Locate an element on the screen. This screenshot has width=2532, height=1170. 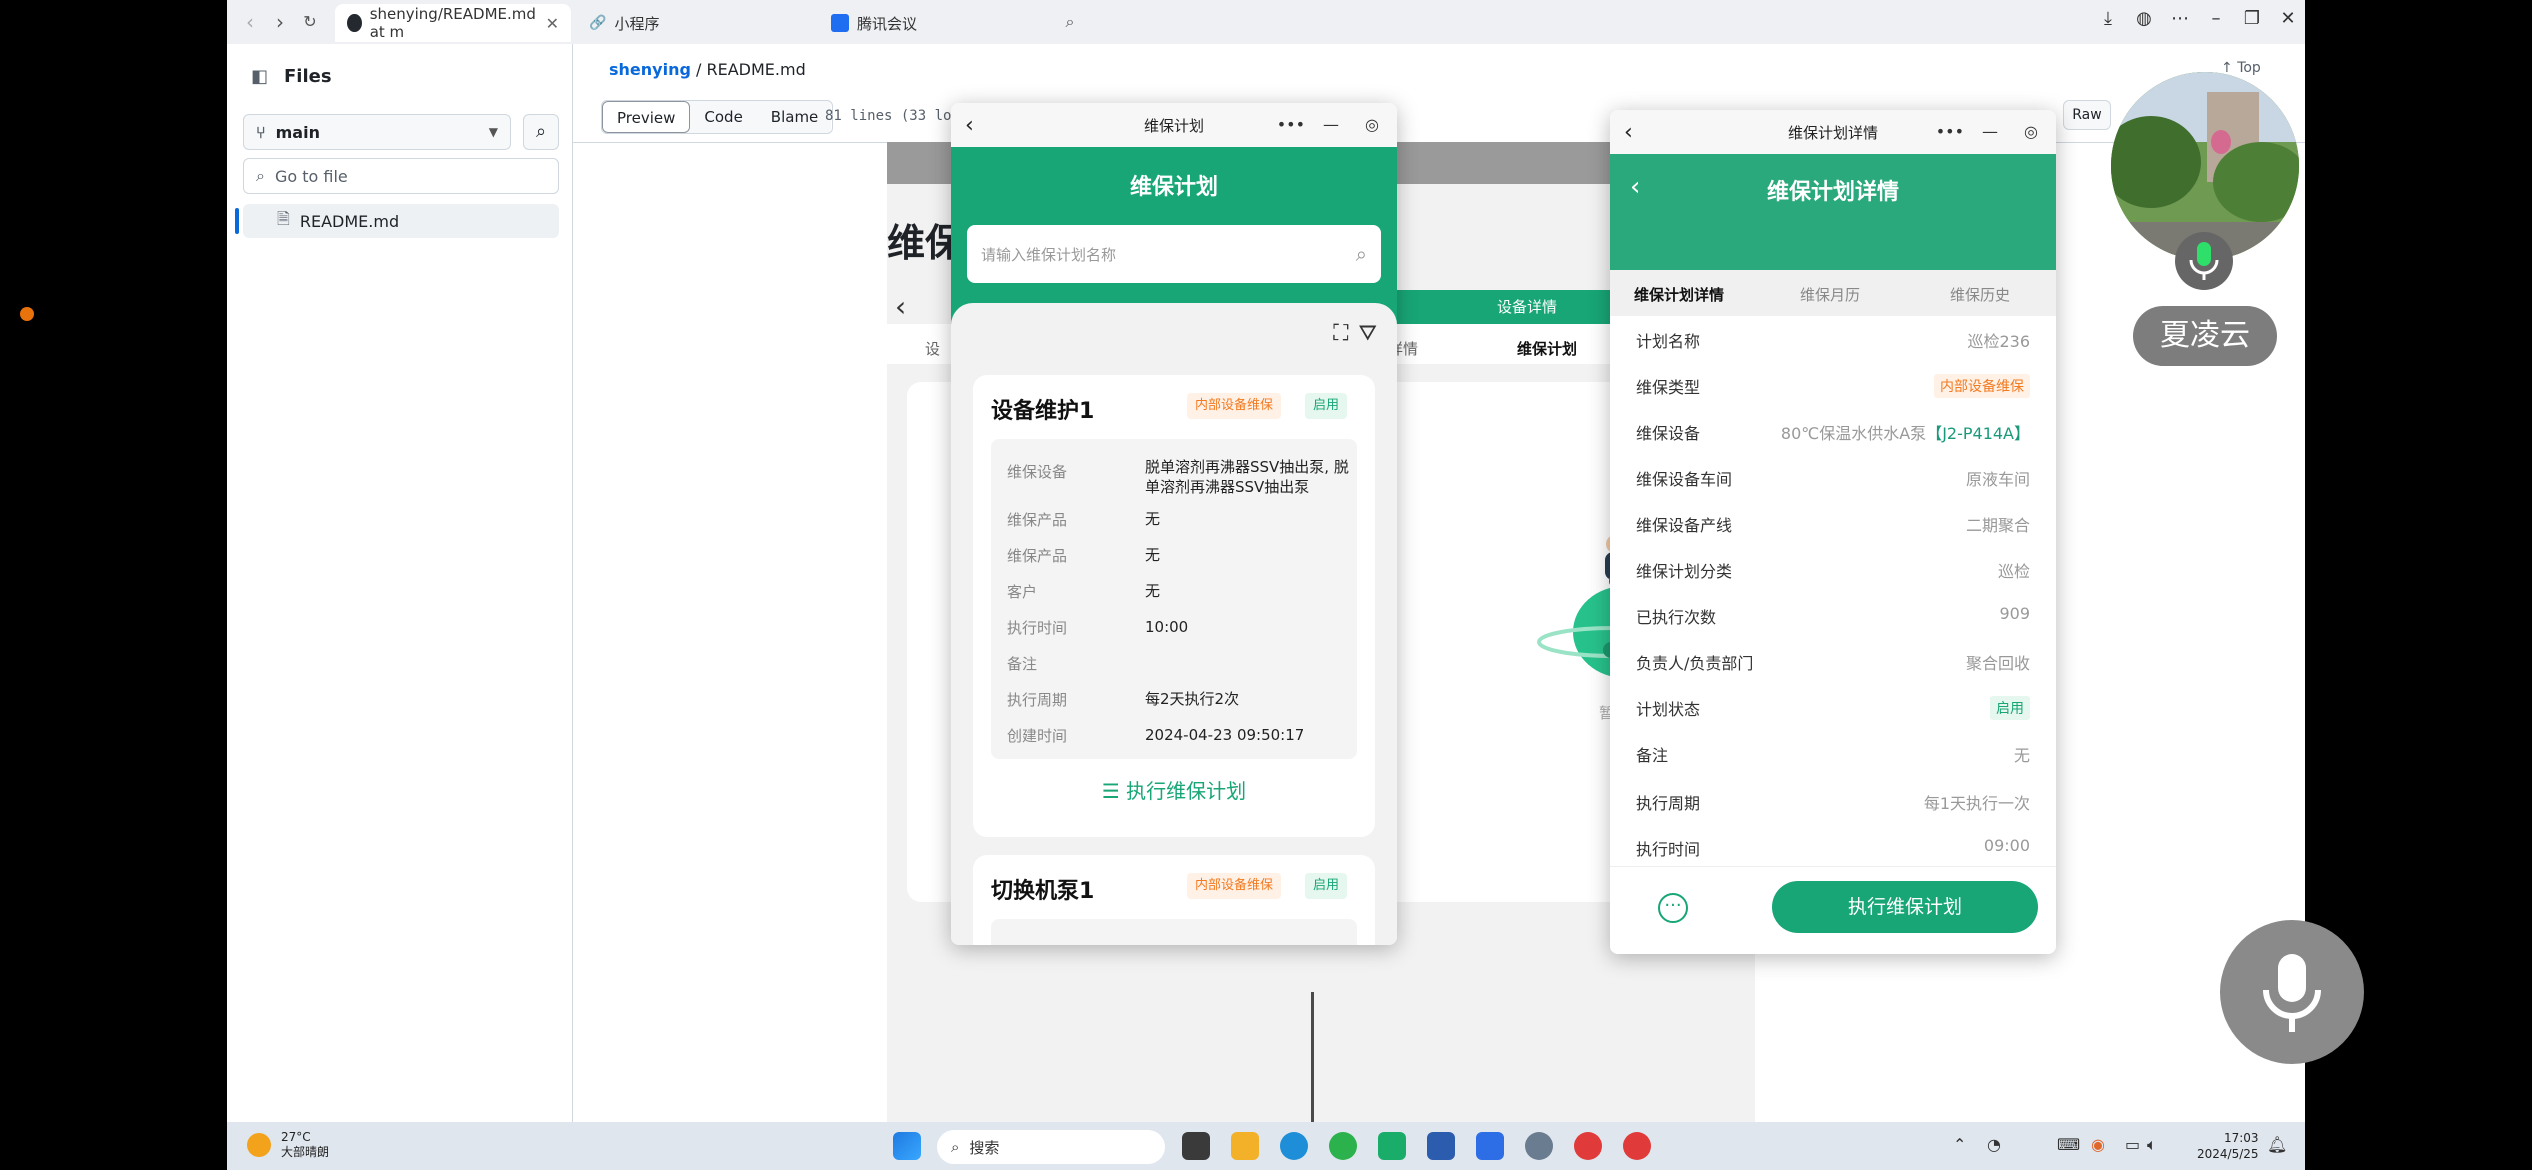
weather-widget: 27°C 大部晴朗 is located at coordinates (288, 1145).